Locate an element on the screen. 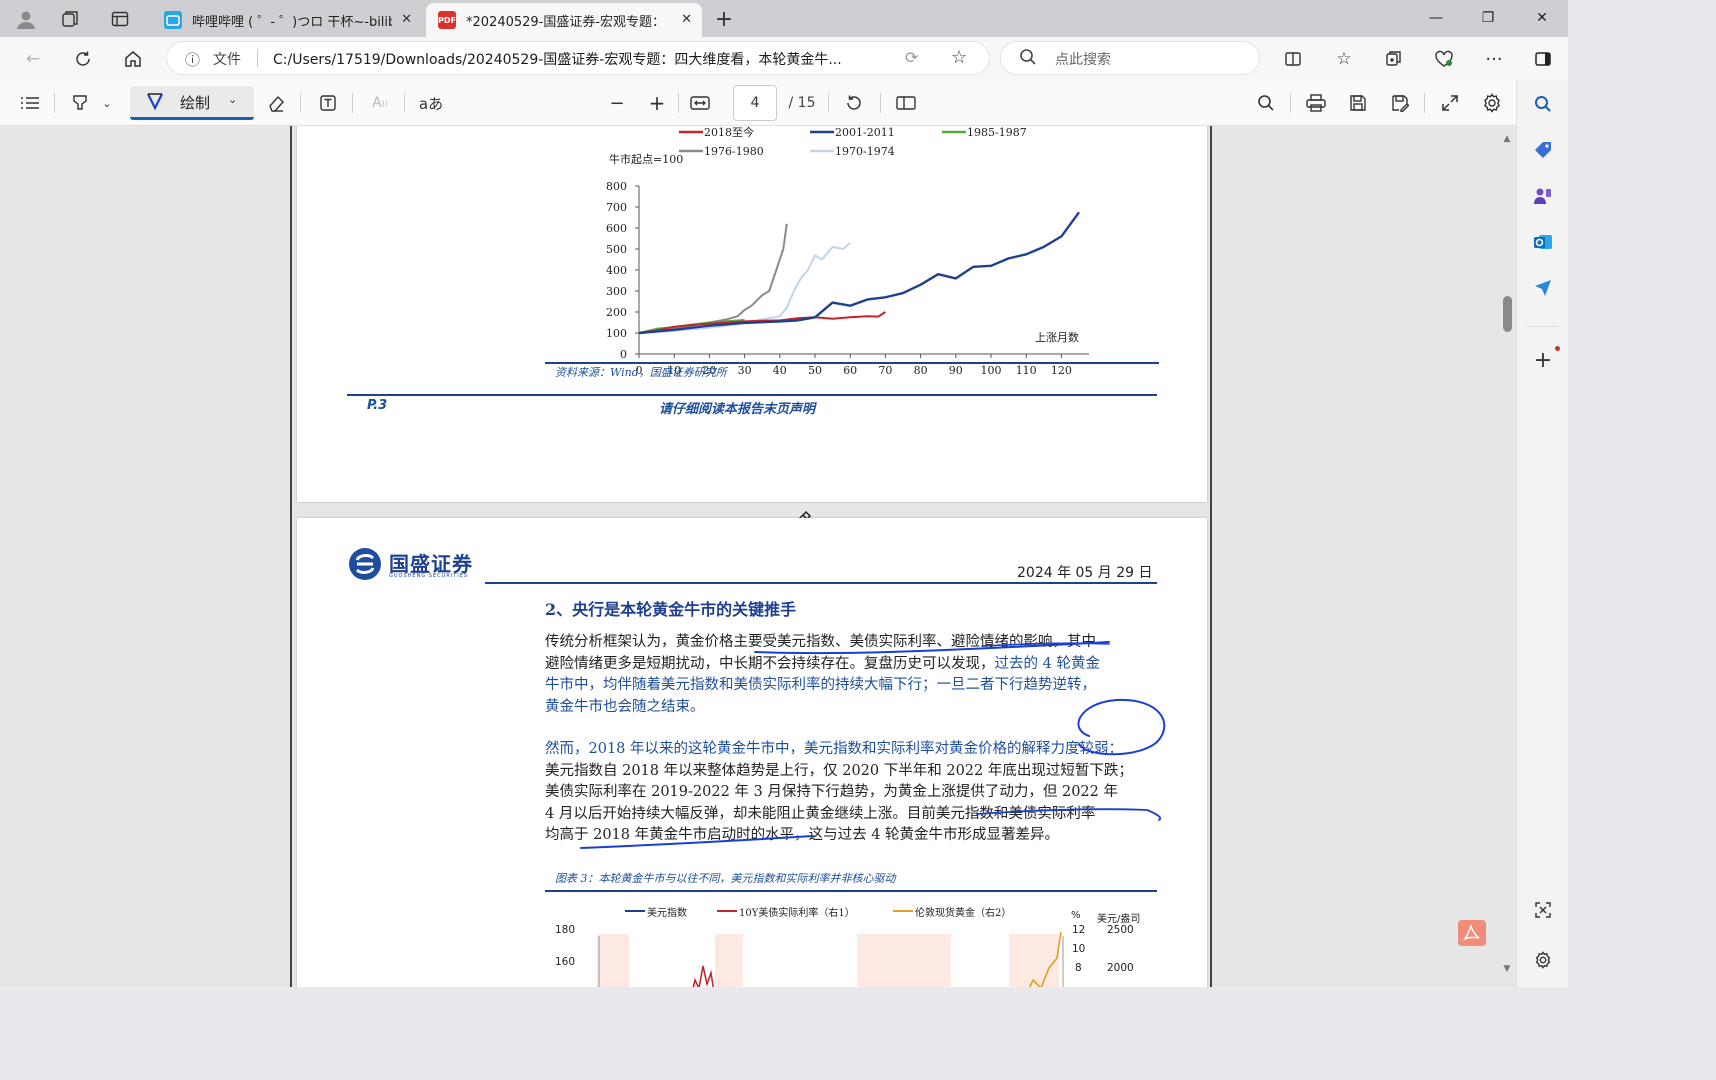  search-placeholder: 点此搜索 is located at coordinates (1083, 60).